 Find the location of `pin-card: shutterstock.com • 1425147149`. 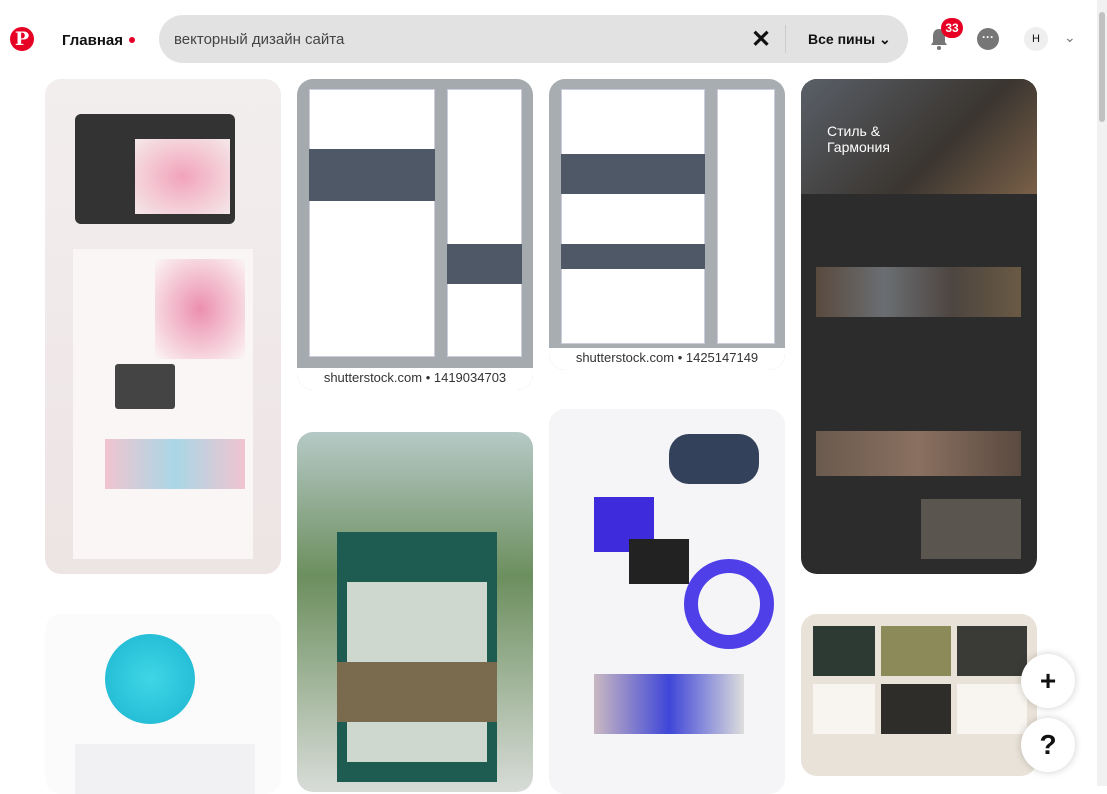

pin-card: shutterstock.com • 1425147149 is located at coordinates (667, 224).